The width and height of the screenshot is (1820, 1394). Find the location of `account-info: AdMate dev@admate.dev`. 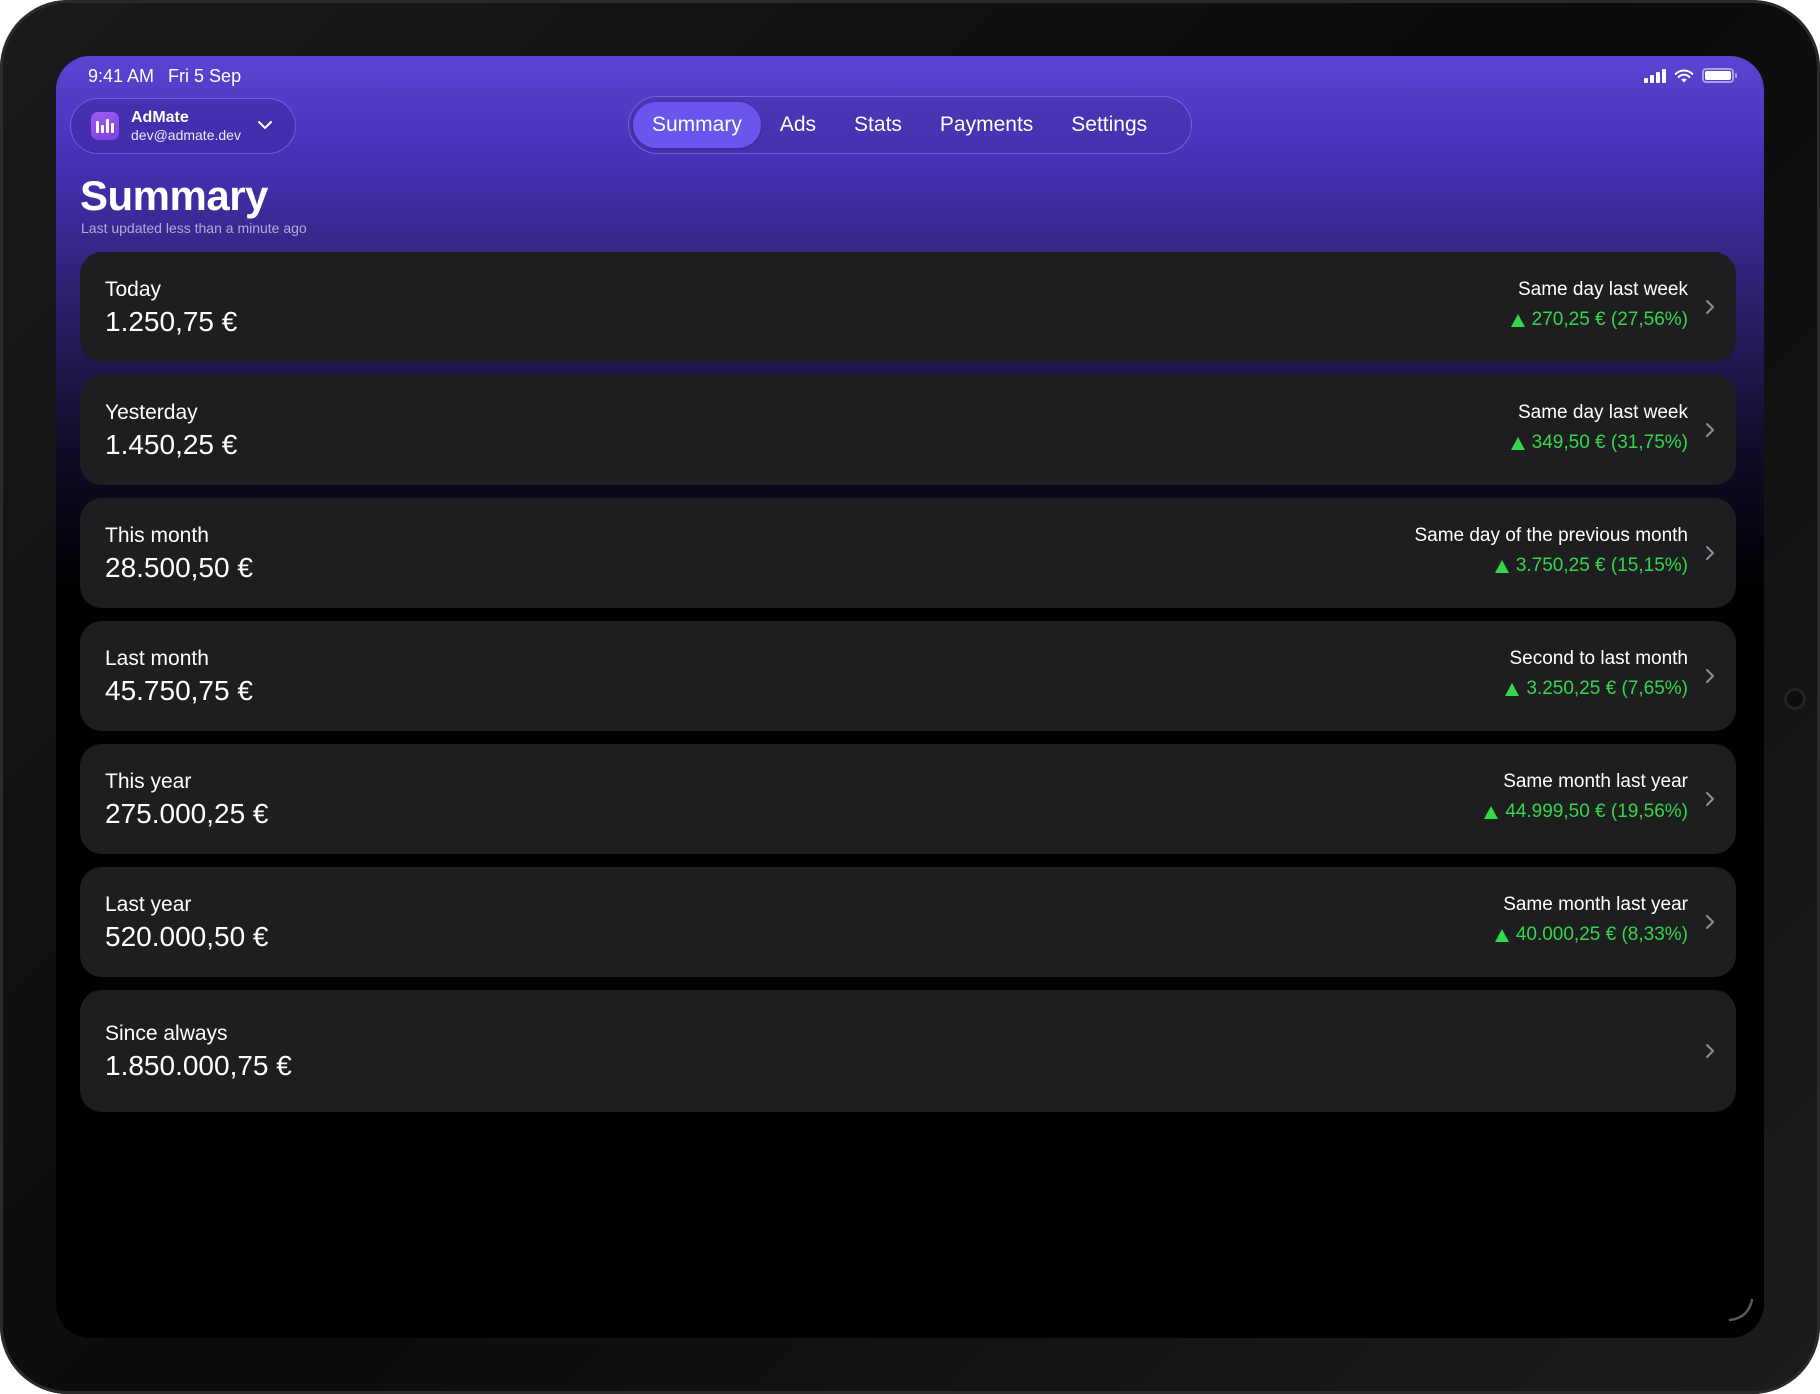

account-info: AdMate dev@admate.dev is located at coordinates (186, 126).